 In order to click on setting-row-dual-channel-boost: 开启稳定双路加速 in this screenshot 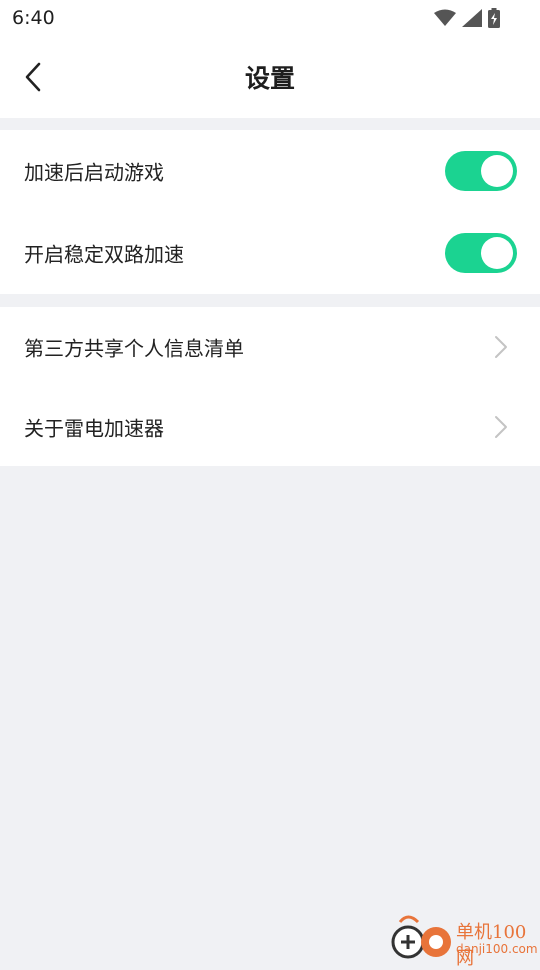, I will do `click(270, 253)`.